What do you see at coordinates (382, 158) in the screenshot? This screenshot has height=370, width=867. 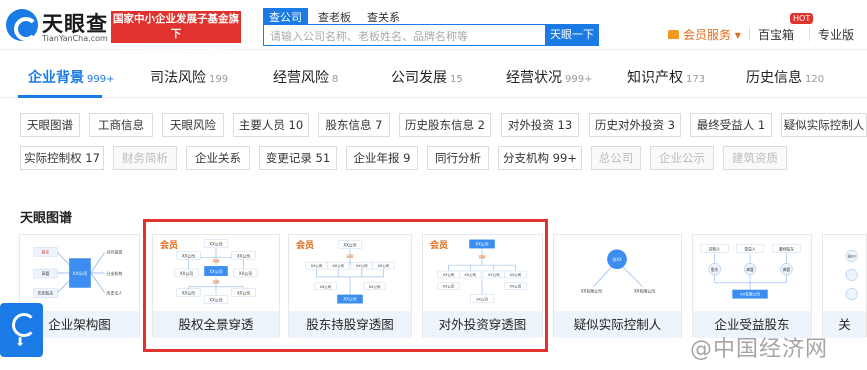 I see `tag-annual-report: 企业年报 9` at bounding box center [382, 158].